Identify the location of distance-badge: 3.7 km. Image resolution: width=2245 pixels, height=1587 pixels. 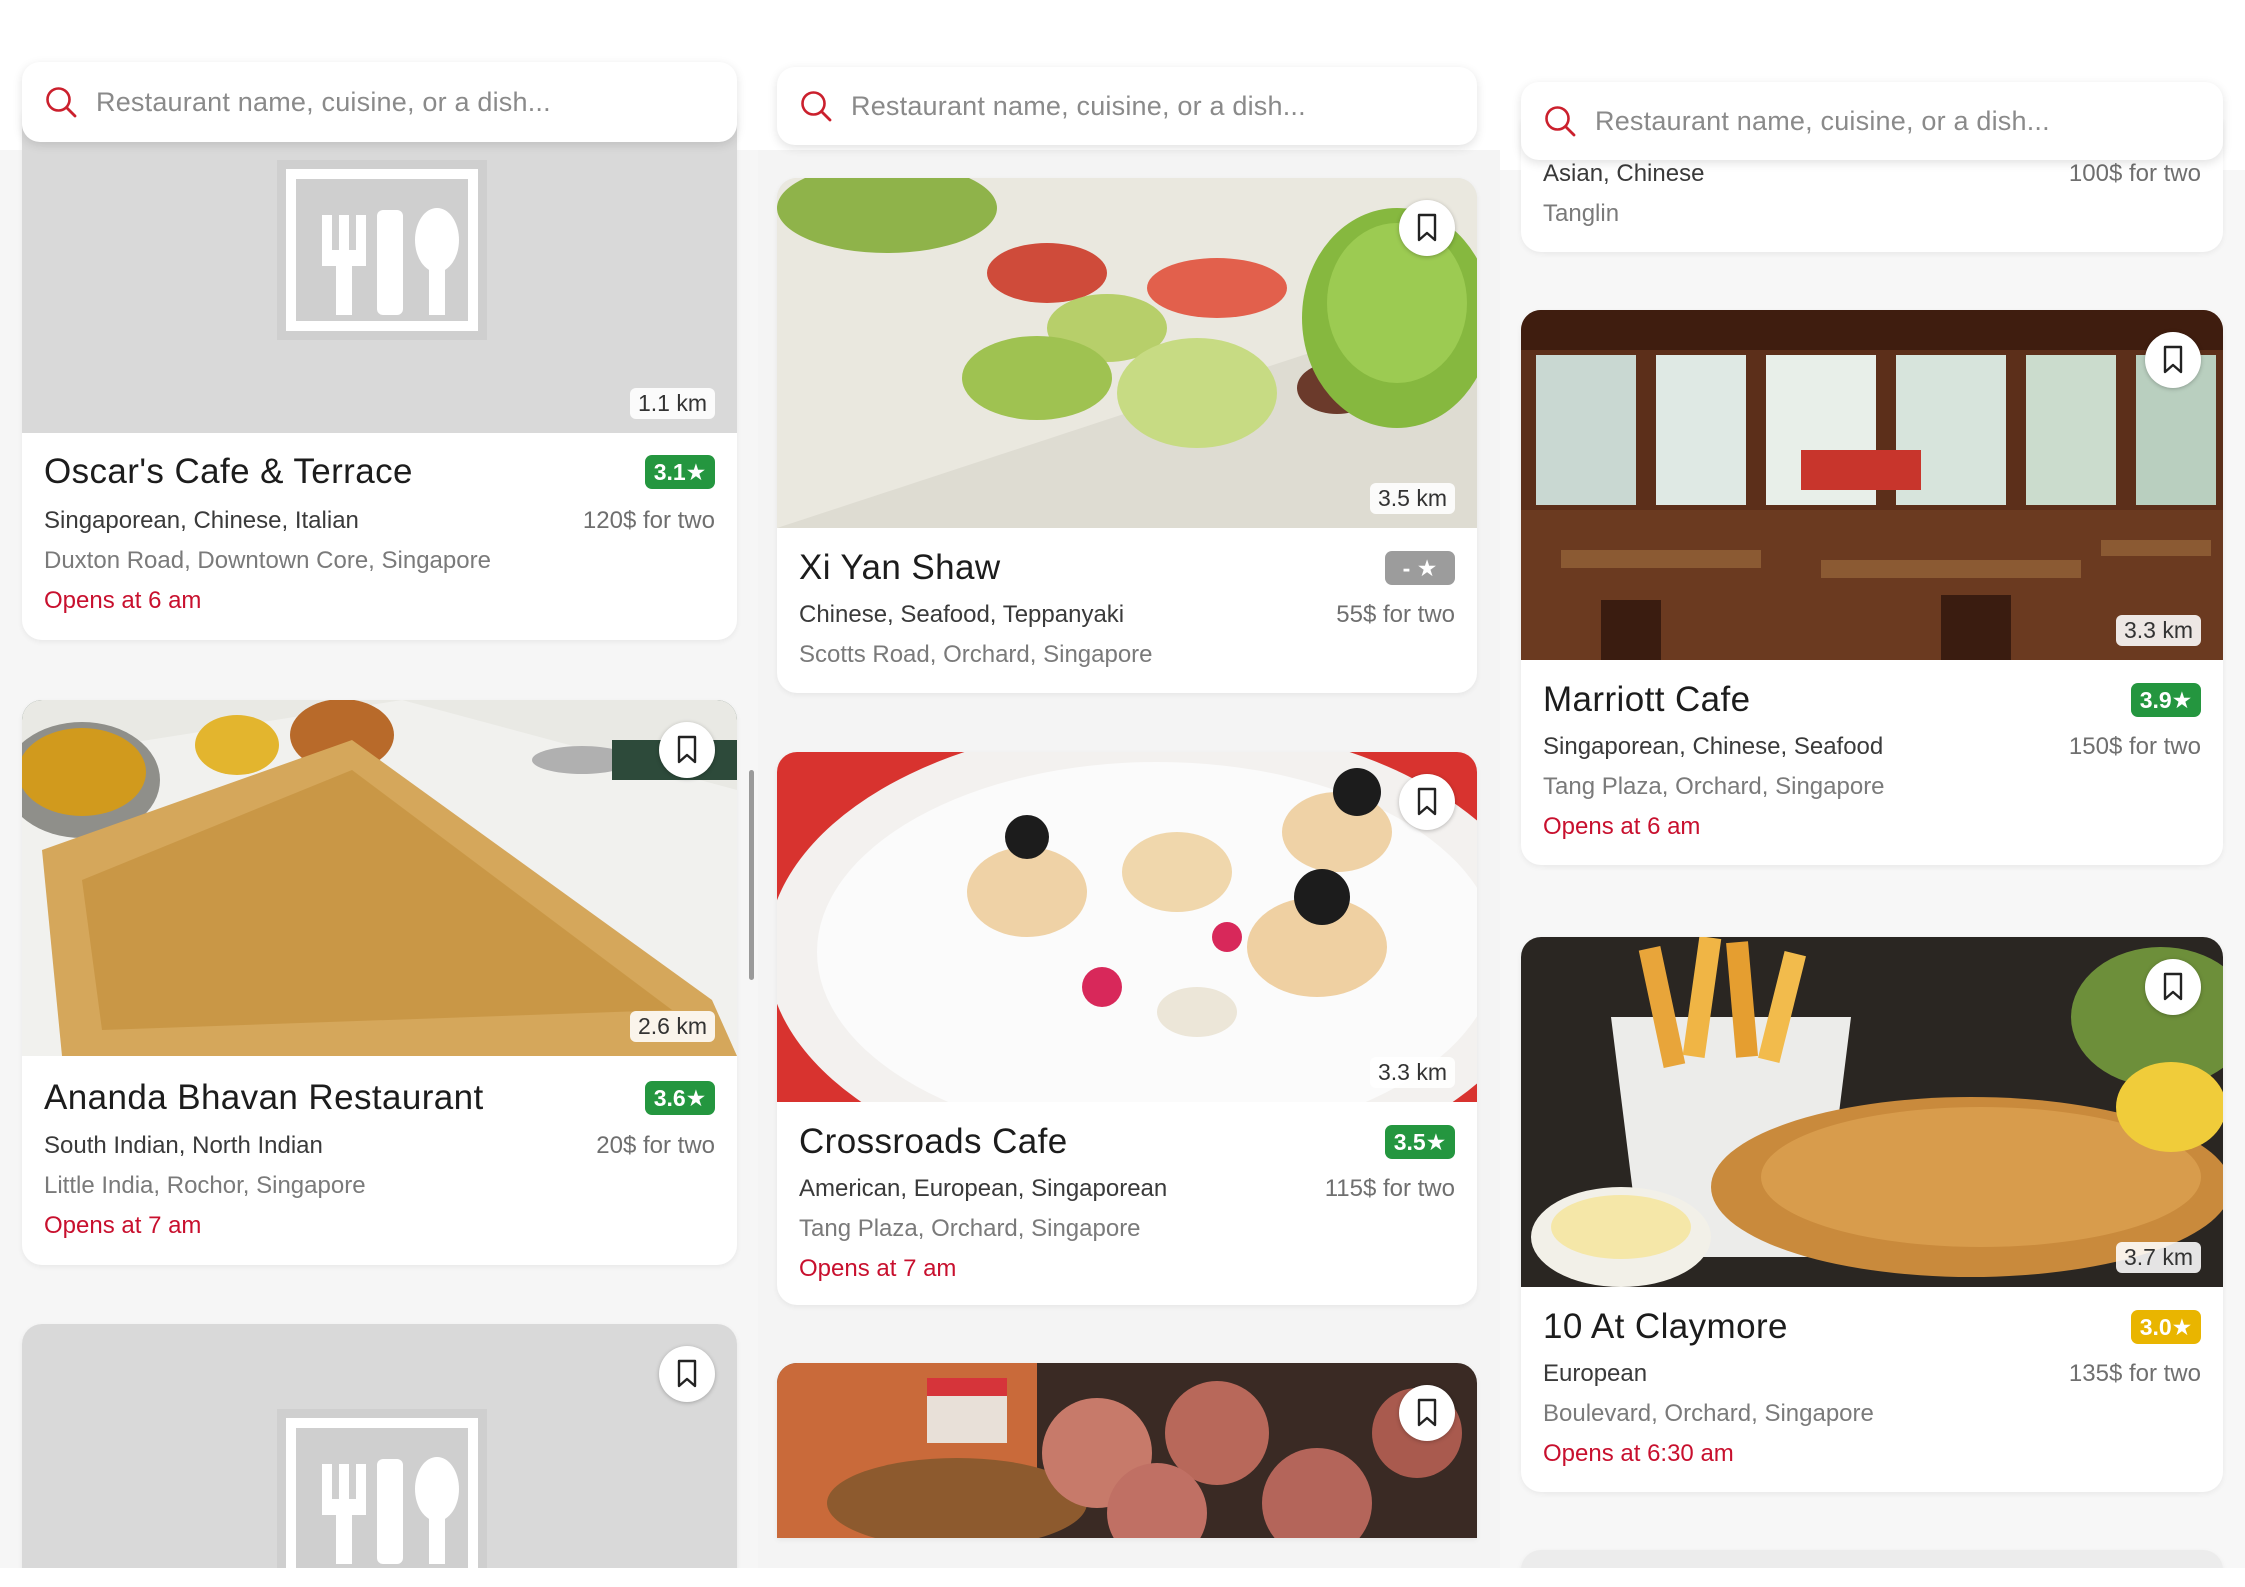
(2158, 1257).